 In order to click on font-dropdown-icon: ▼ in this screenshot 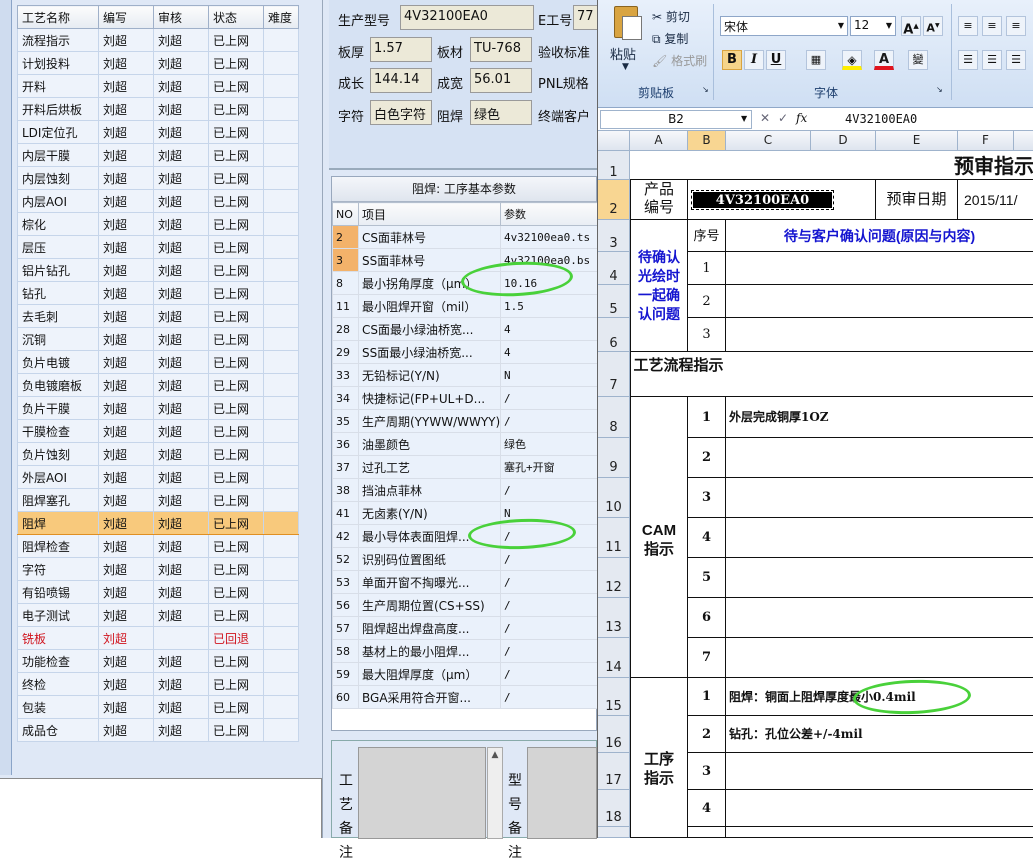, I will do `click(841, 25)`.